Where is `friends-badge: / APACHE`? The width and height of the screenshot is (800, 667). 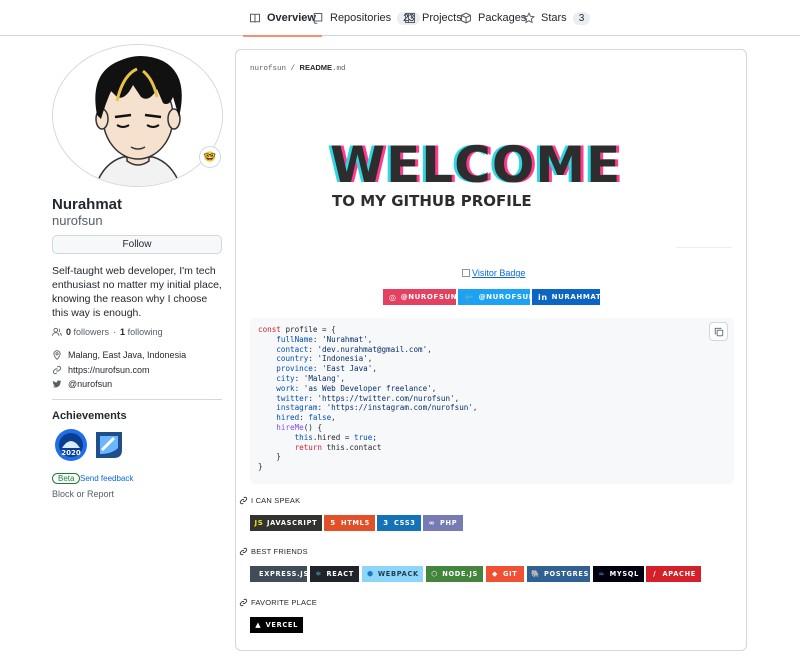
friends-badge: / APACHE is located at coordinates (673, 574).